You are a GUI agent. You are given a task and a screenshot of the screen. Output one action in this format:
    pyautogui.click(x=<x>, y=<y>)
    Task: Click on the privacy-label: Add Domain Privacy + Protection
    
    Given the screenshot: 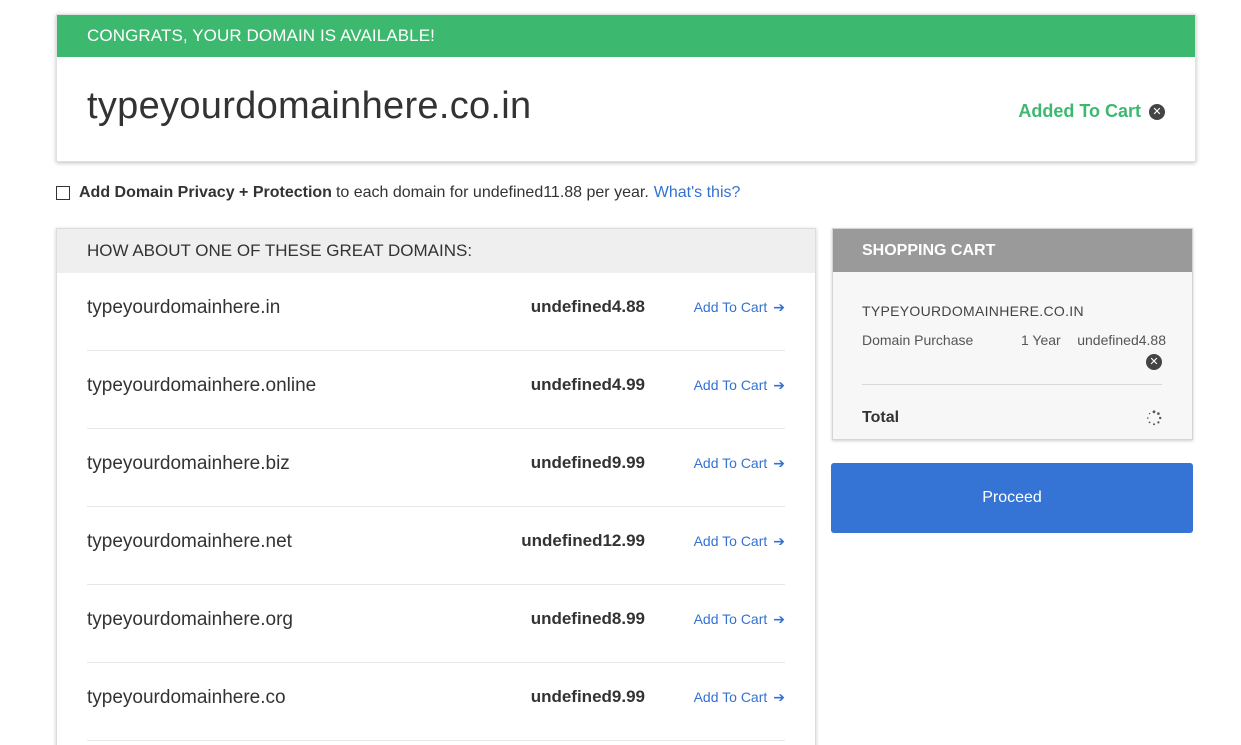 What is the action you would take?
    pyautogui.click(x=205, y=192)
    